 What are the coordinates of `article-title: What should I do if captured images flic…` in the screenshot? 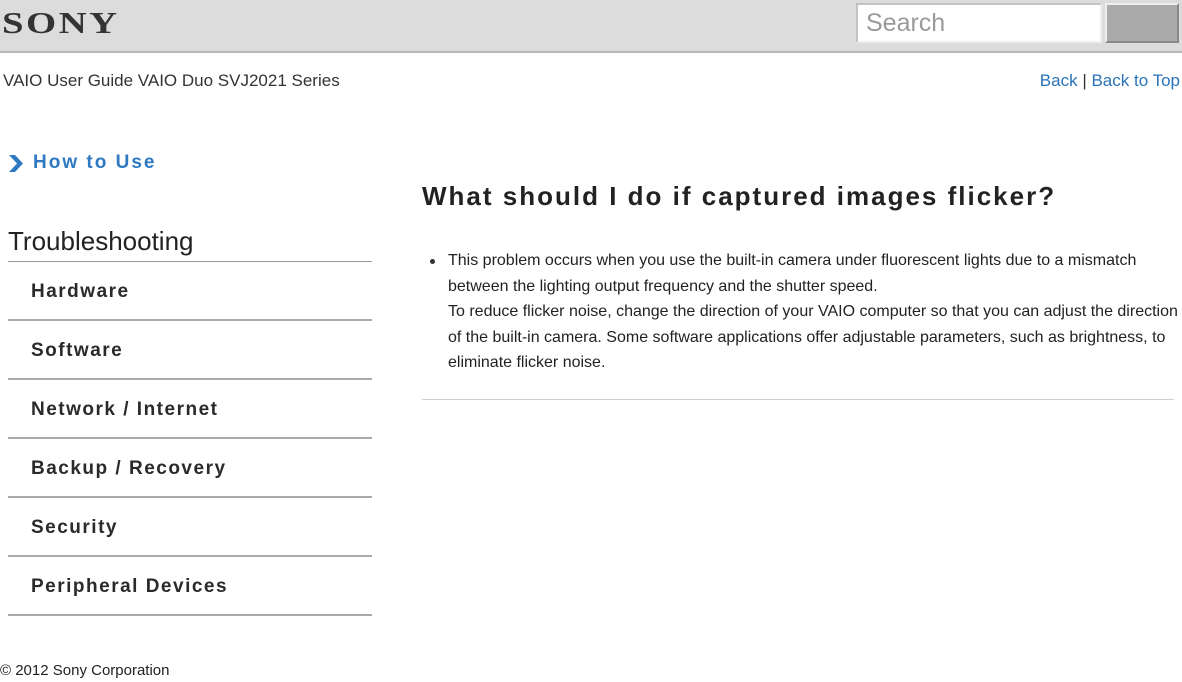 It's located at (739, 196).